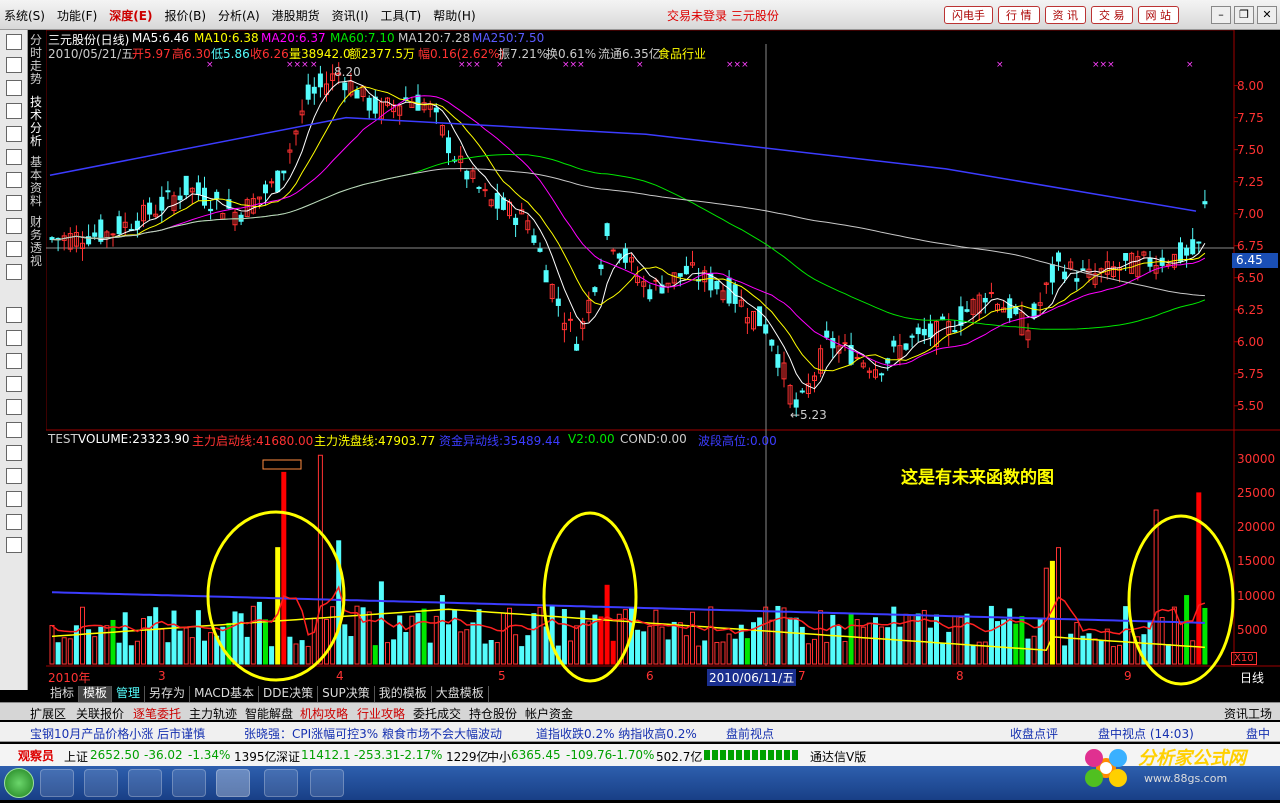 The height and width of the screenshot is (803, 1280). Describe the element at coordinates (493, 713) in the screenshot. I see `tab-holdings: 持仓股份` at that location.